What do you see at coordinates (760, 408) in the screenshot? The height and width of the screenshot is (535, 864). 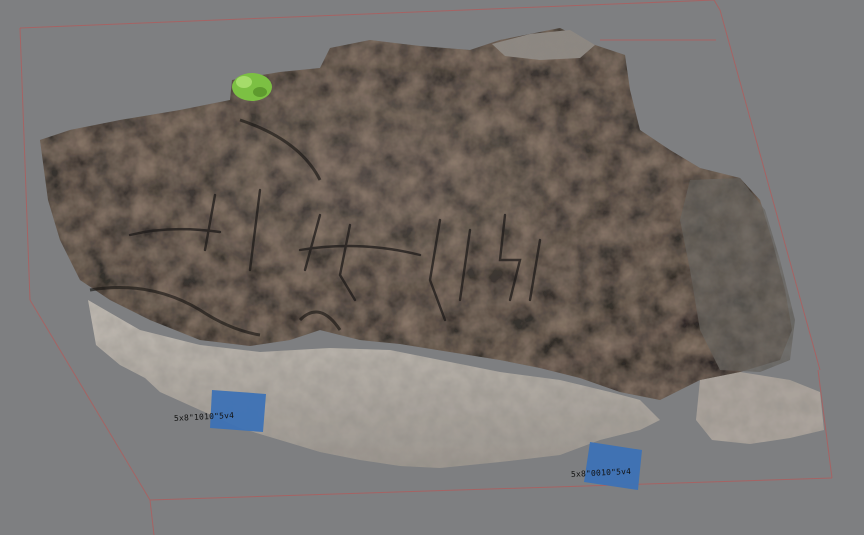 I see `rock-right-boulder` at bounding box center [760, 408].